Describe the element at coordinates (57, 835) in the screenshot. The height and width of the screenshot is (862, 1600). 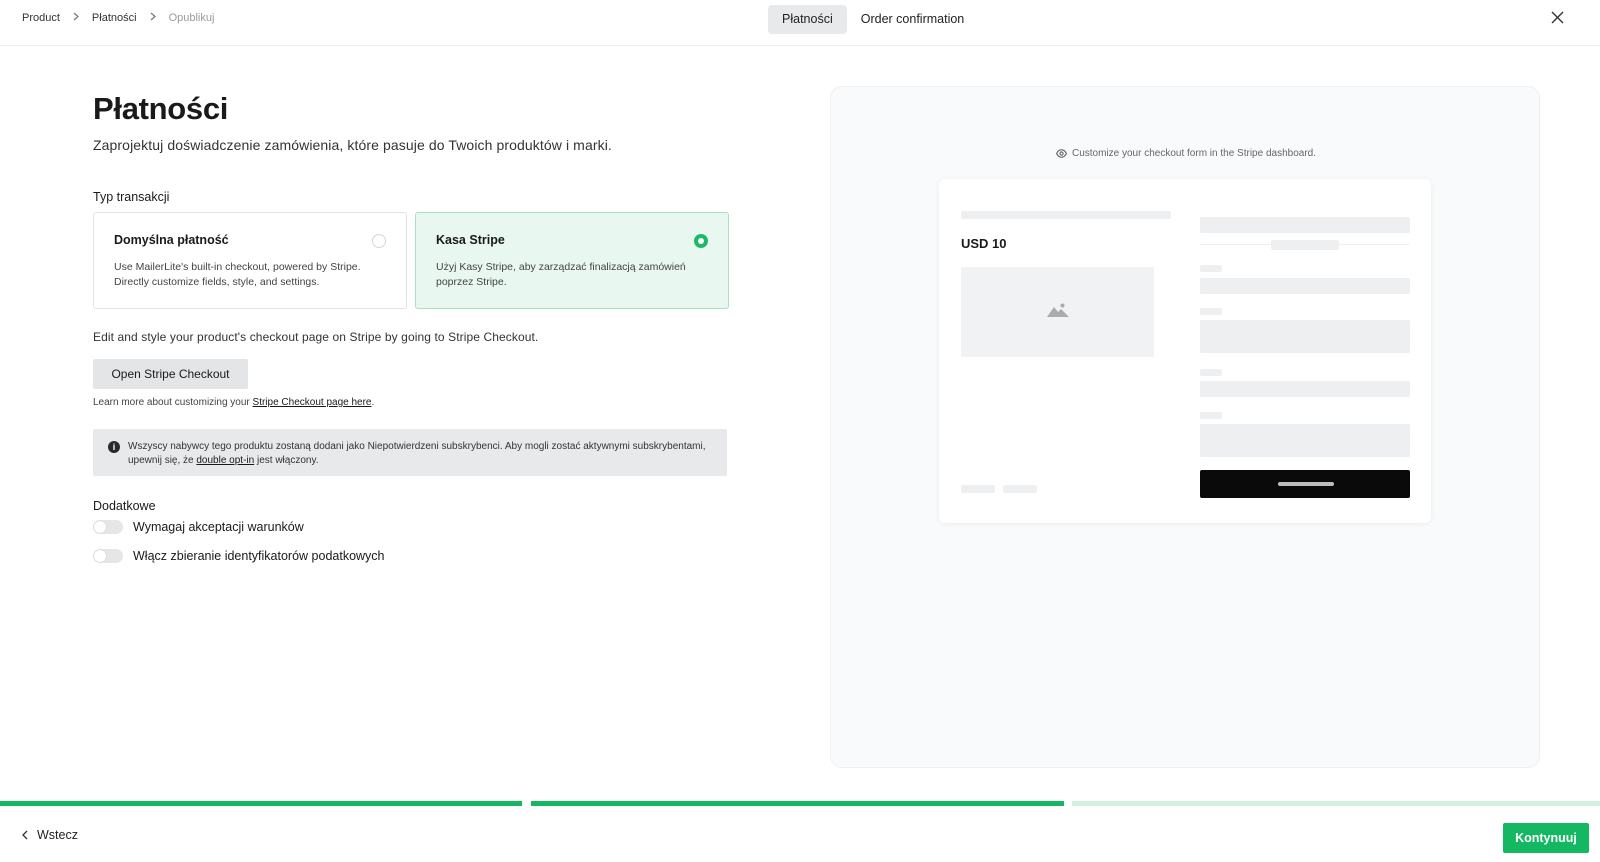
I see `back-label: Wstecz` at that location.